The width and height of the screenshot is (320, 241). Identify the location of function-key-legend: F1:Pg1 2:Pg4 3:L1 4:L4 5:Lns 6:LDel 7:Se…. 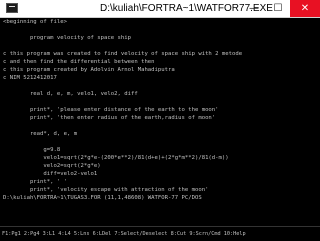
(124, 234).